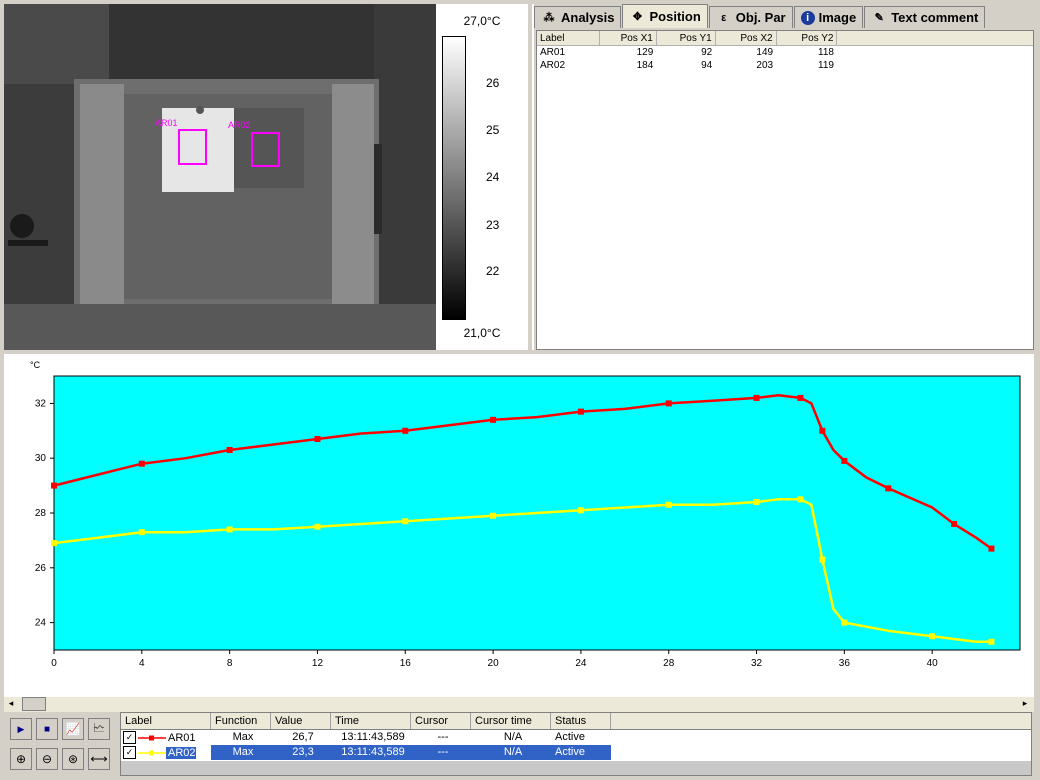 This screenshot has width=1040, height=780. I want to click on stop-button: ■, so click(47, 729).